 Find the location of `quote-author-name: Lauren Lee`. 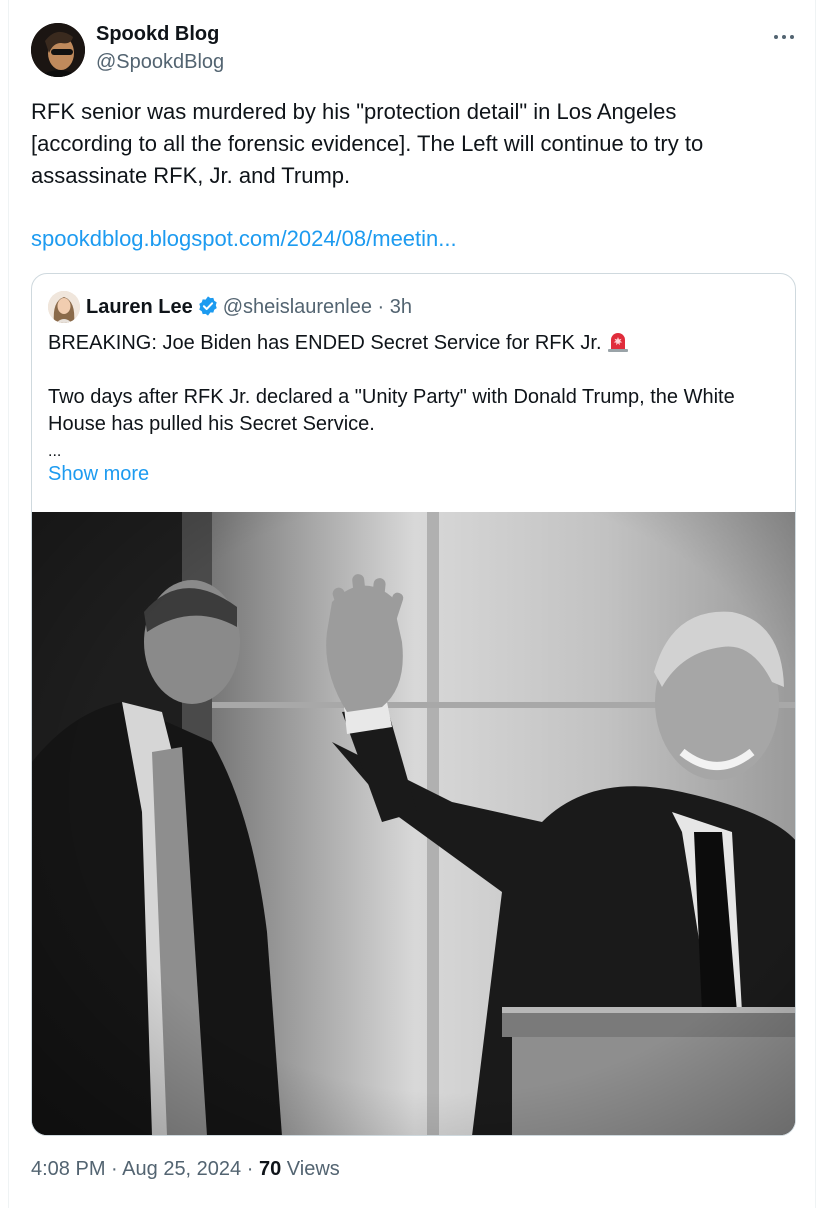

quote-author-name: Lauren Lee is located at coordinates (139, 307).